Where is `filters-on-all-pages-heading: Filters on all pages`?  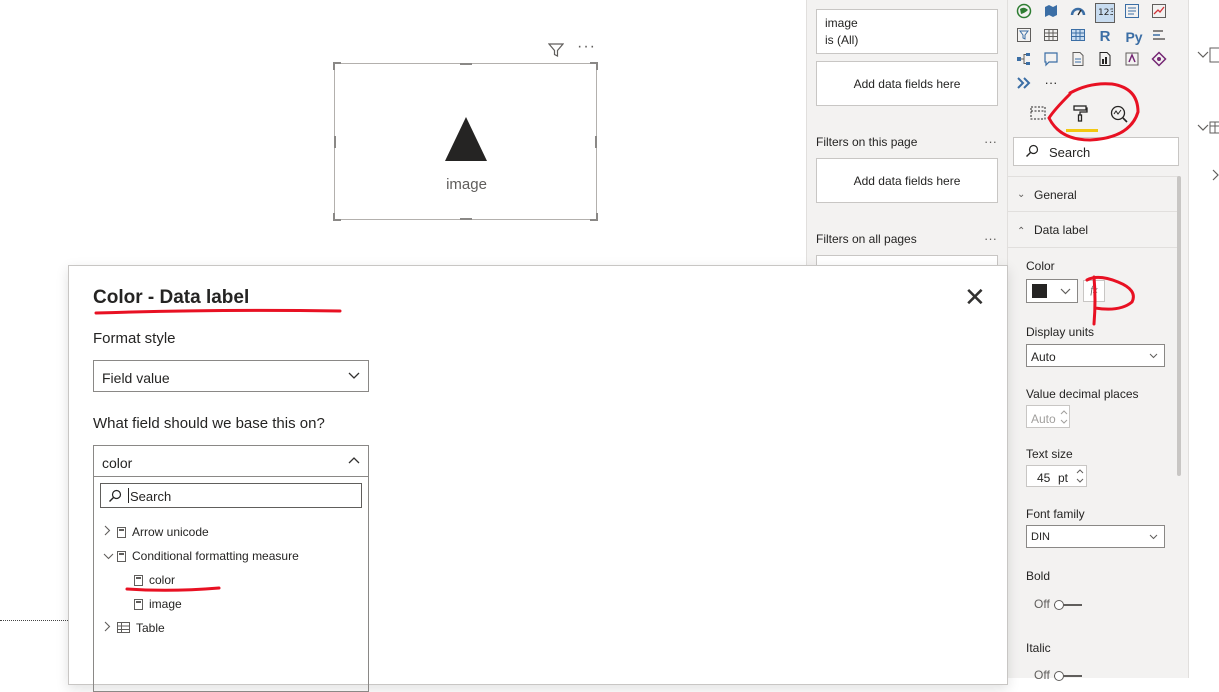
filters-on-all-pages-heading: Filters on all pages is located at coordinates (866, 239).